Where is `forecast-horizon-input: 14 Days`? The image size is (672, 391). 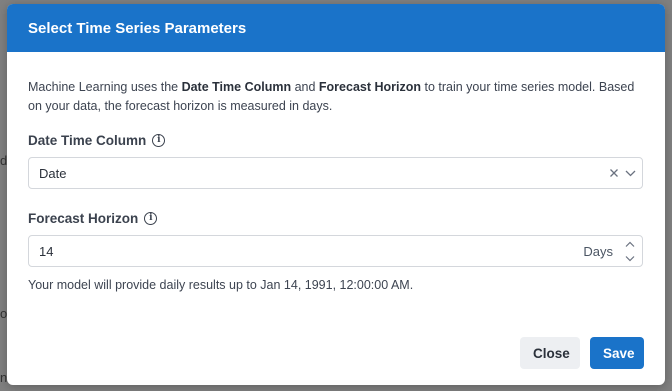 forecast-horizon-input: 14 Days is located at coordinates (335, 251).